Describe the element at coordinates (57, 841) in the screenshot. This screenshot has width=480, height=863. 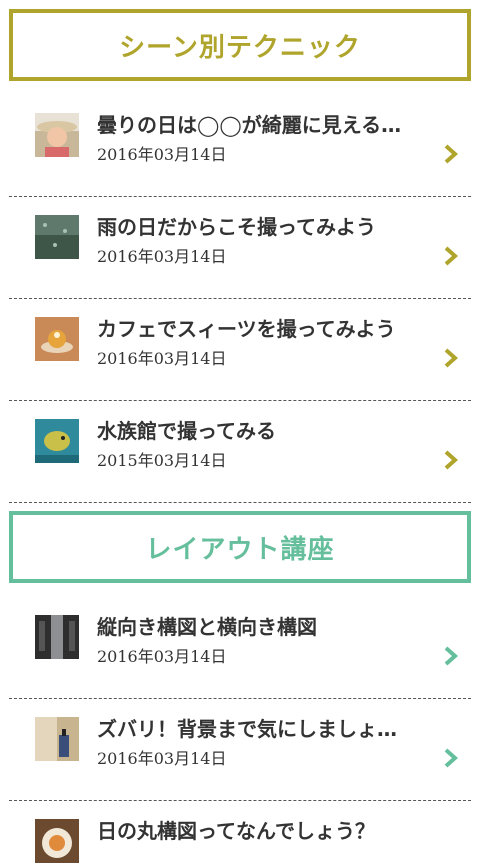
I see `food-plate-thumbnail` at that location.